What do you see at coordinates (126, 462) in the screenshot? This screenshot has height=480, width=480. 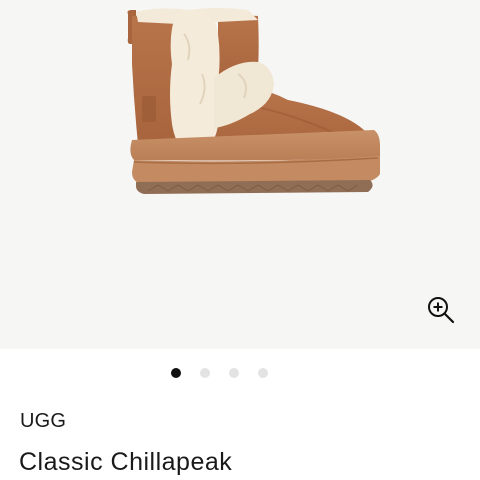 I see `product-name: Classic Chillapeak` at bounding box center [126, 462].